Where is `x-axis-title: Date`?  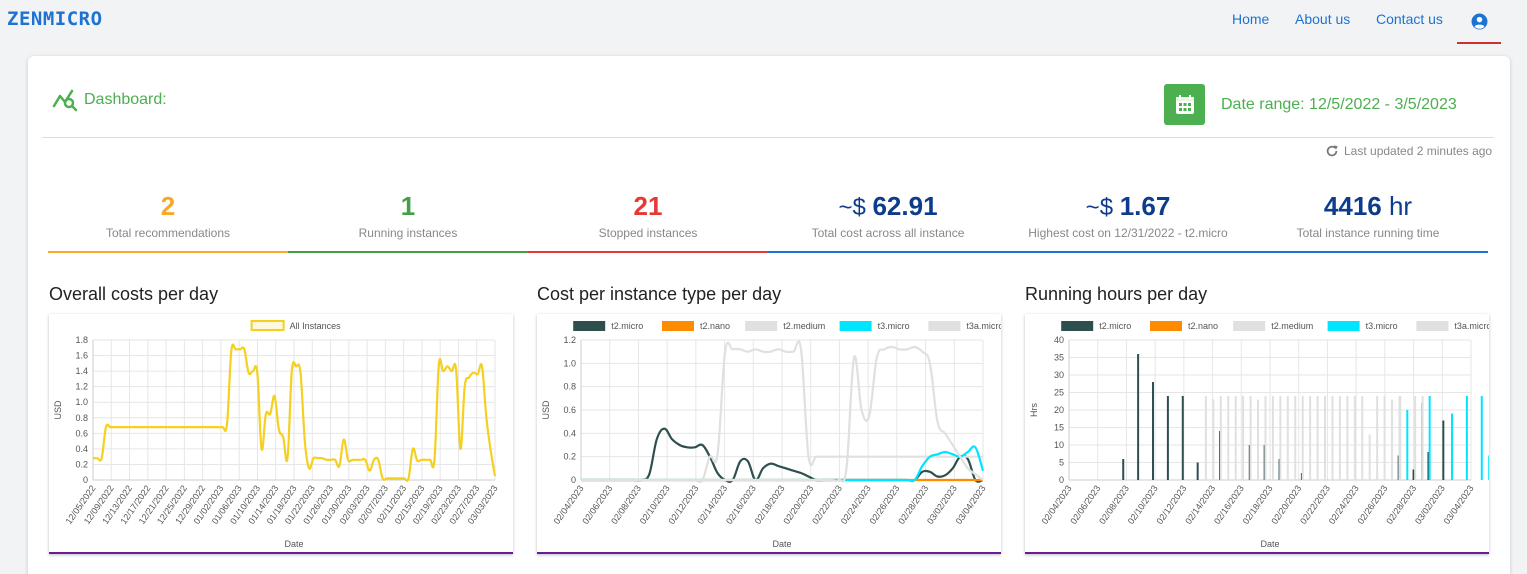 x-axis-title: Date is located at coordinates (293, 544).